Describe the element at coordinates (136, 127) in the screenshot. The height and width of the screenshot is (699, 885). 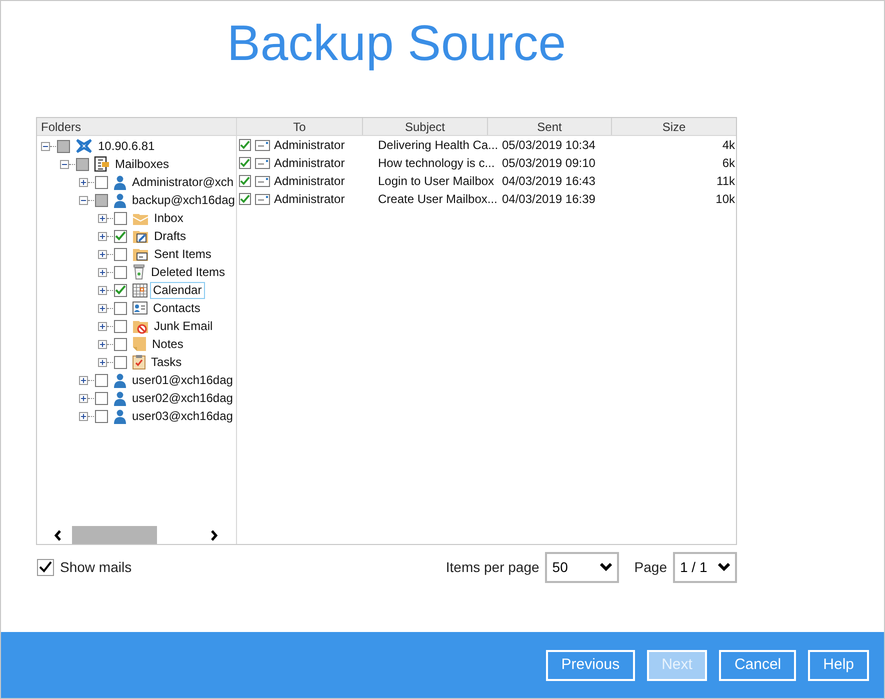
I see `column-header: Folders` at that location.